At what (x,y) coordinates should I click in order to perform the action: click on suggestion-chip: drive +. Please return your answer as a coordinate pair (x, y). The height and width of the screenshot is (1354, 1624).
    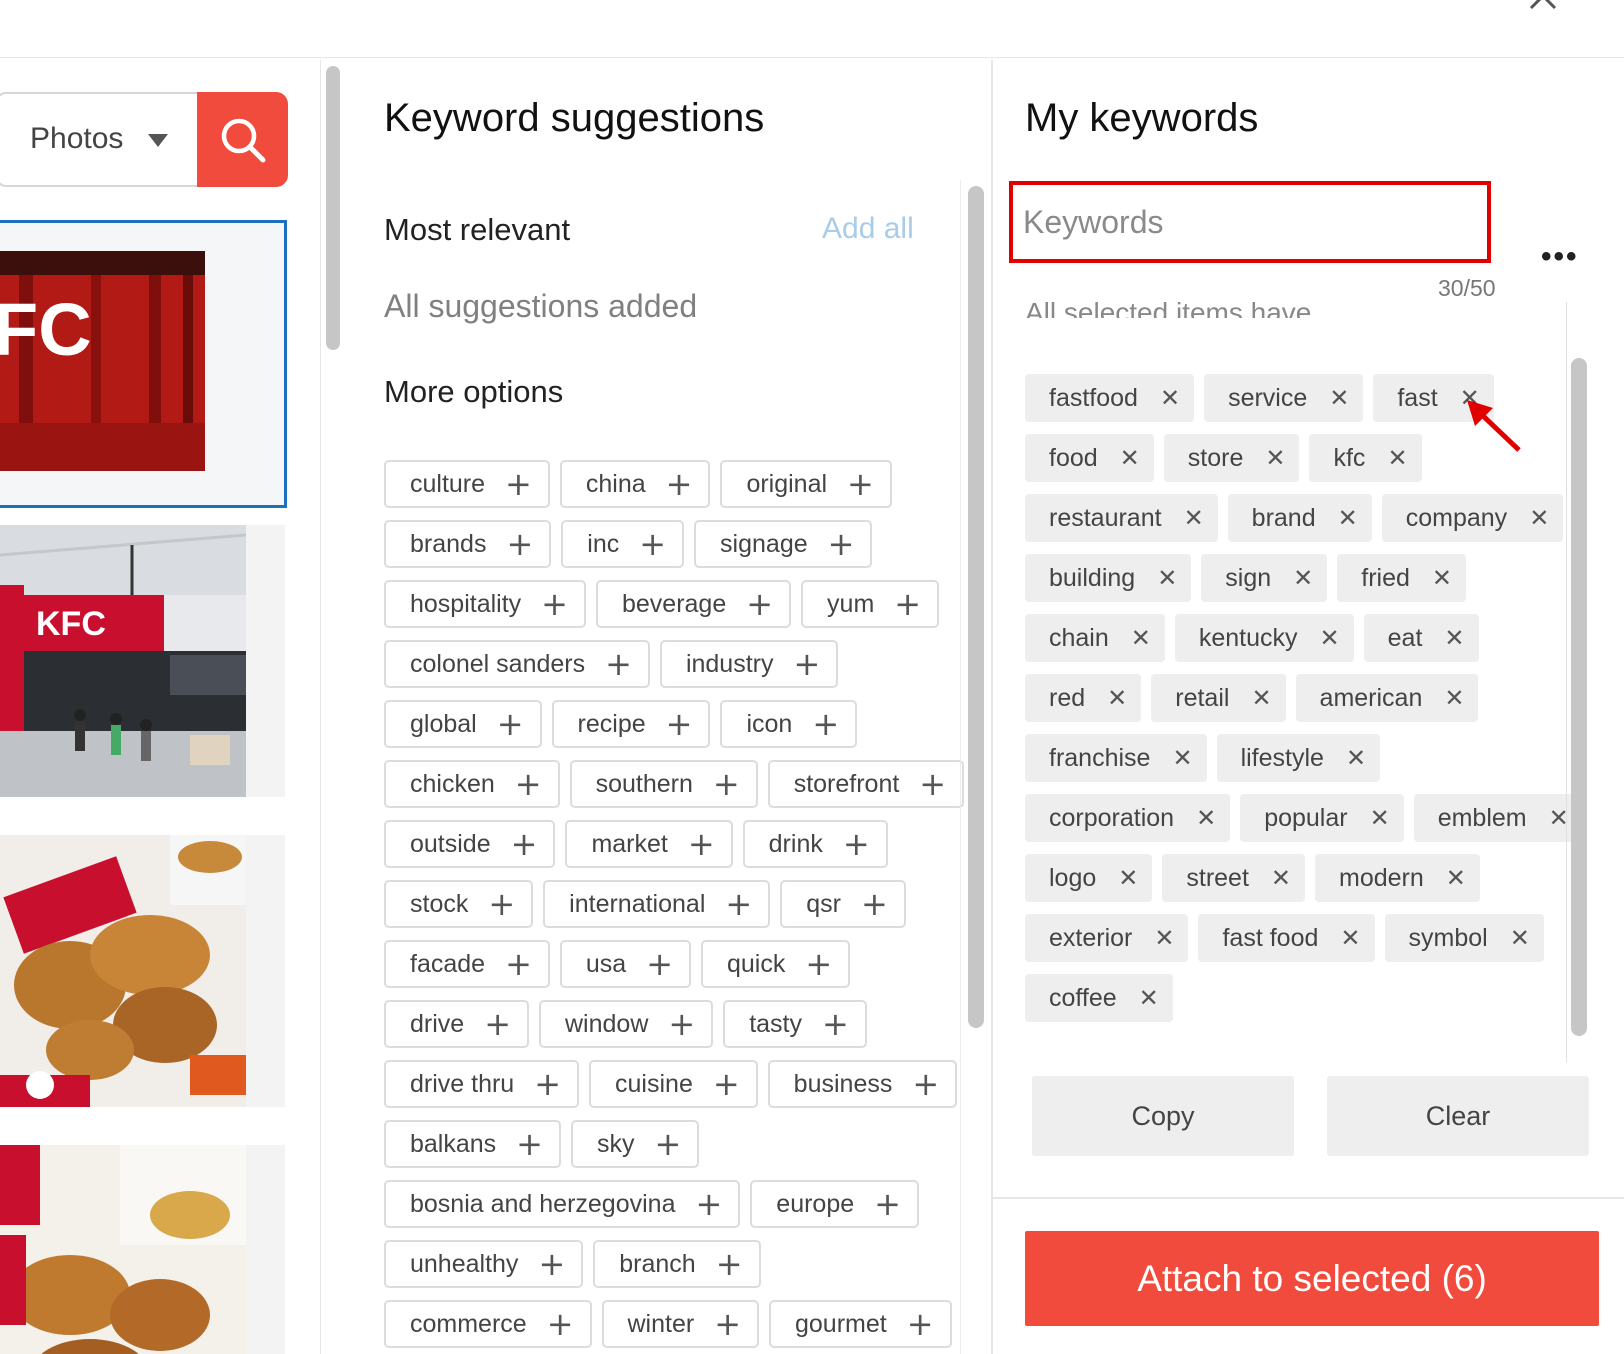
    Looking at the image, I should click on (456, 1024).